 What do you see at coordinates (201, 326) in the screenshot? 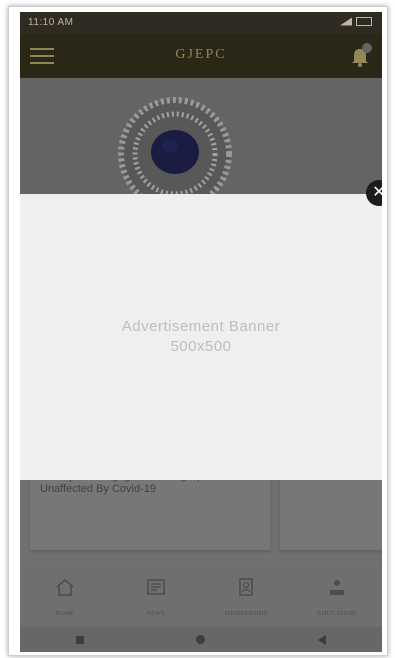
I see `ad-title: Advertisement Banner` at bounding box center [201, 326].